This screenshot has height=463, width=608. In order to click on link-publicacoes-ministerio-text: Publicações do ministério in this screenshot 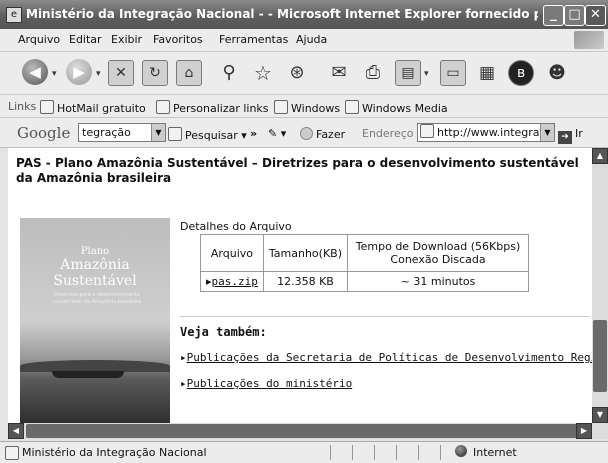, I will do `click(270, 383)`.